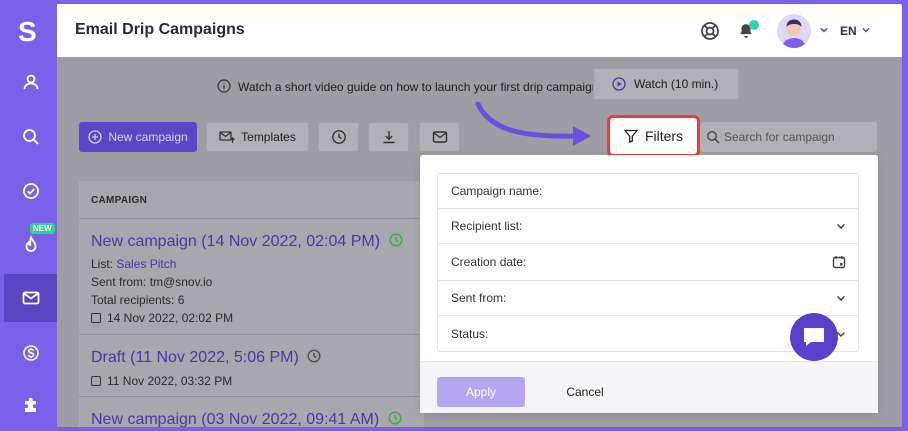 The width and height of the screenshot is (908, 431). Describe the element at coordinates (102, 264) in the screenshot. I see `list-label: List:` at that location.